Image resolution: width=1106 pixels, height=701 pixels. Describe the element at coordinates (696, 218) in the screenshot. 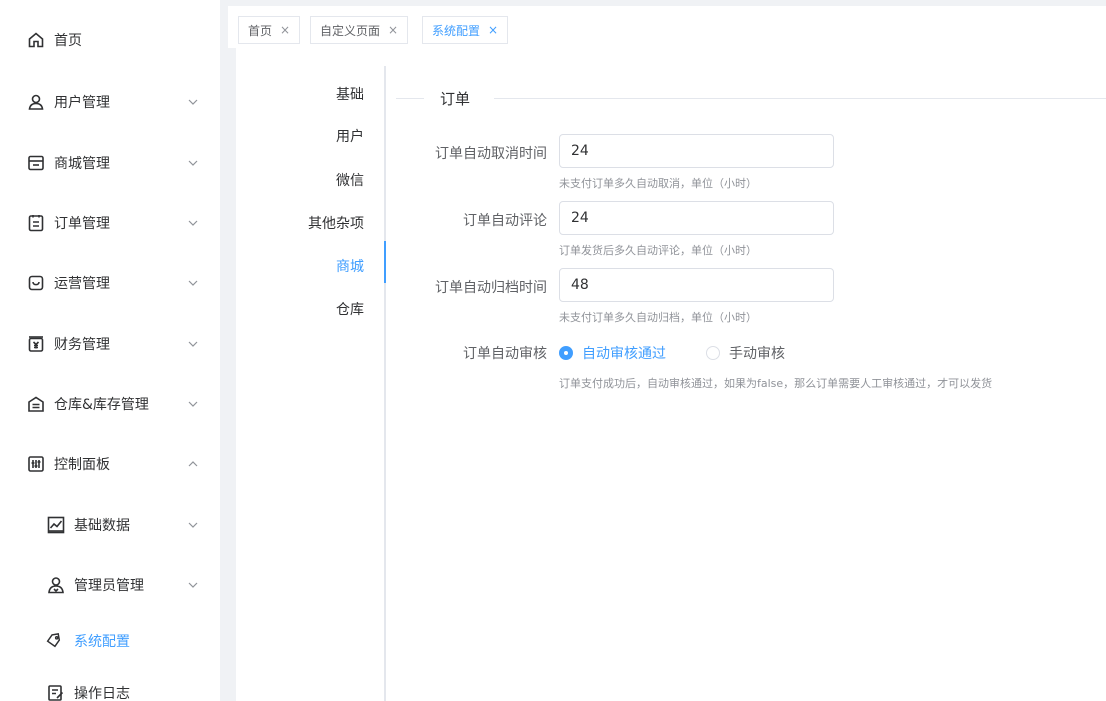

I see `auto-comment-input` at that location.